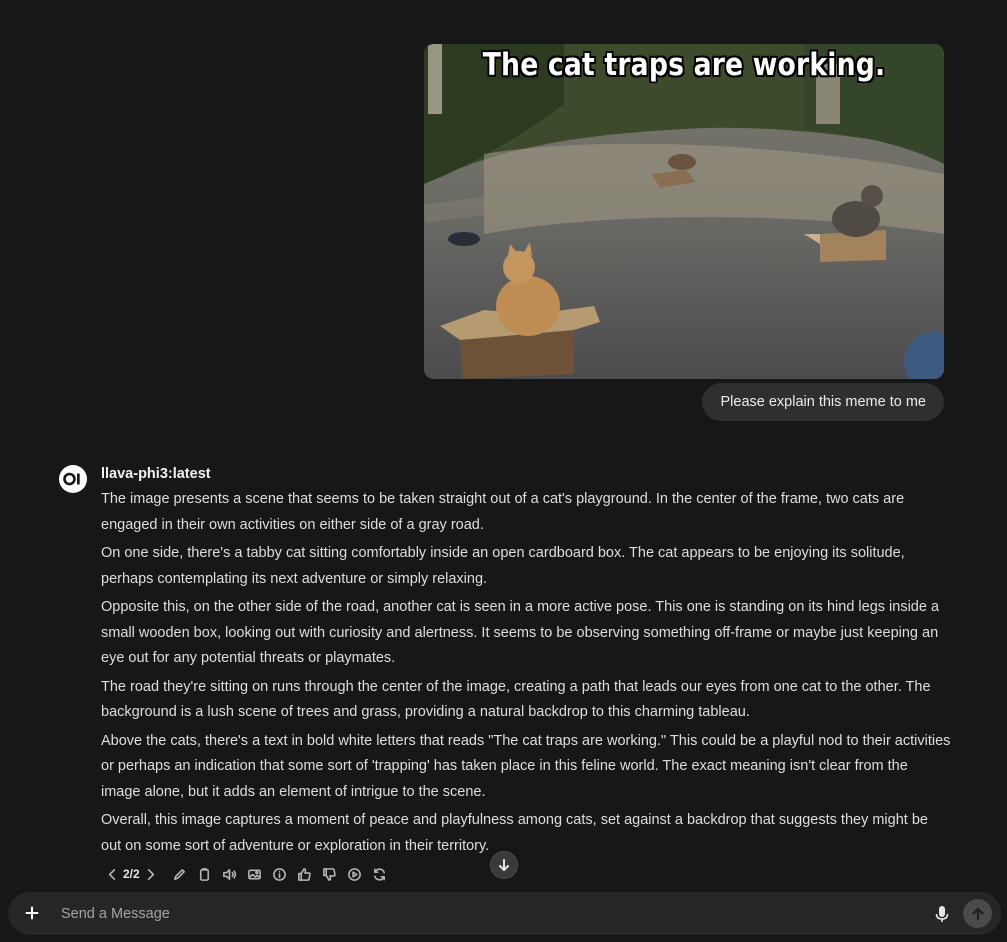  What do you see at coordinates (205, 874) in the screenshot?
I see `copy-icon` at bounding box center [205, 874].